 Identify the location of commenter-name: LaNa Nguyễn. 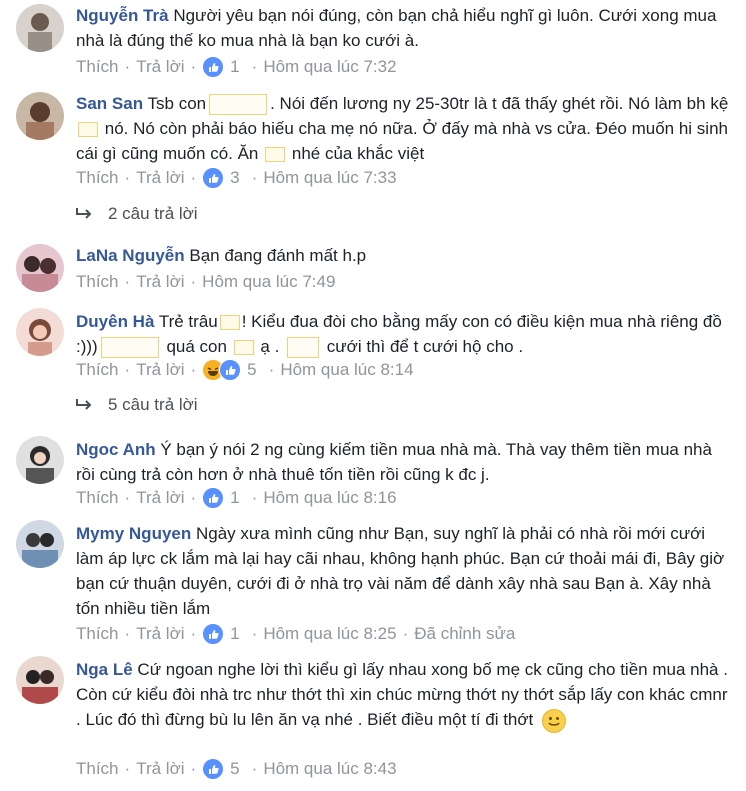
(130, 255).